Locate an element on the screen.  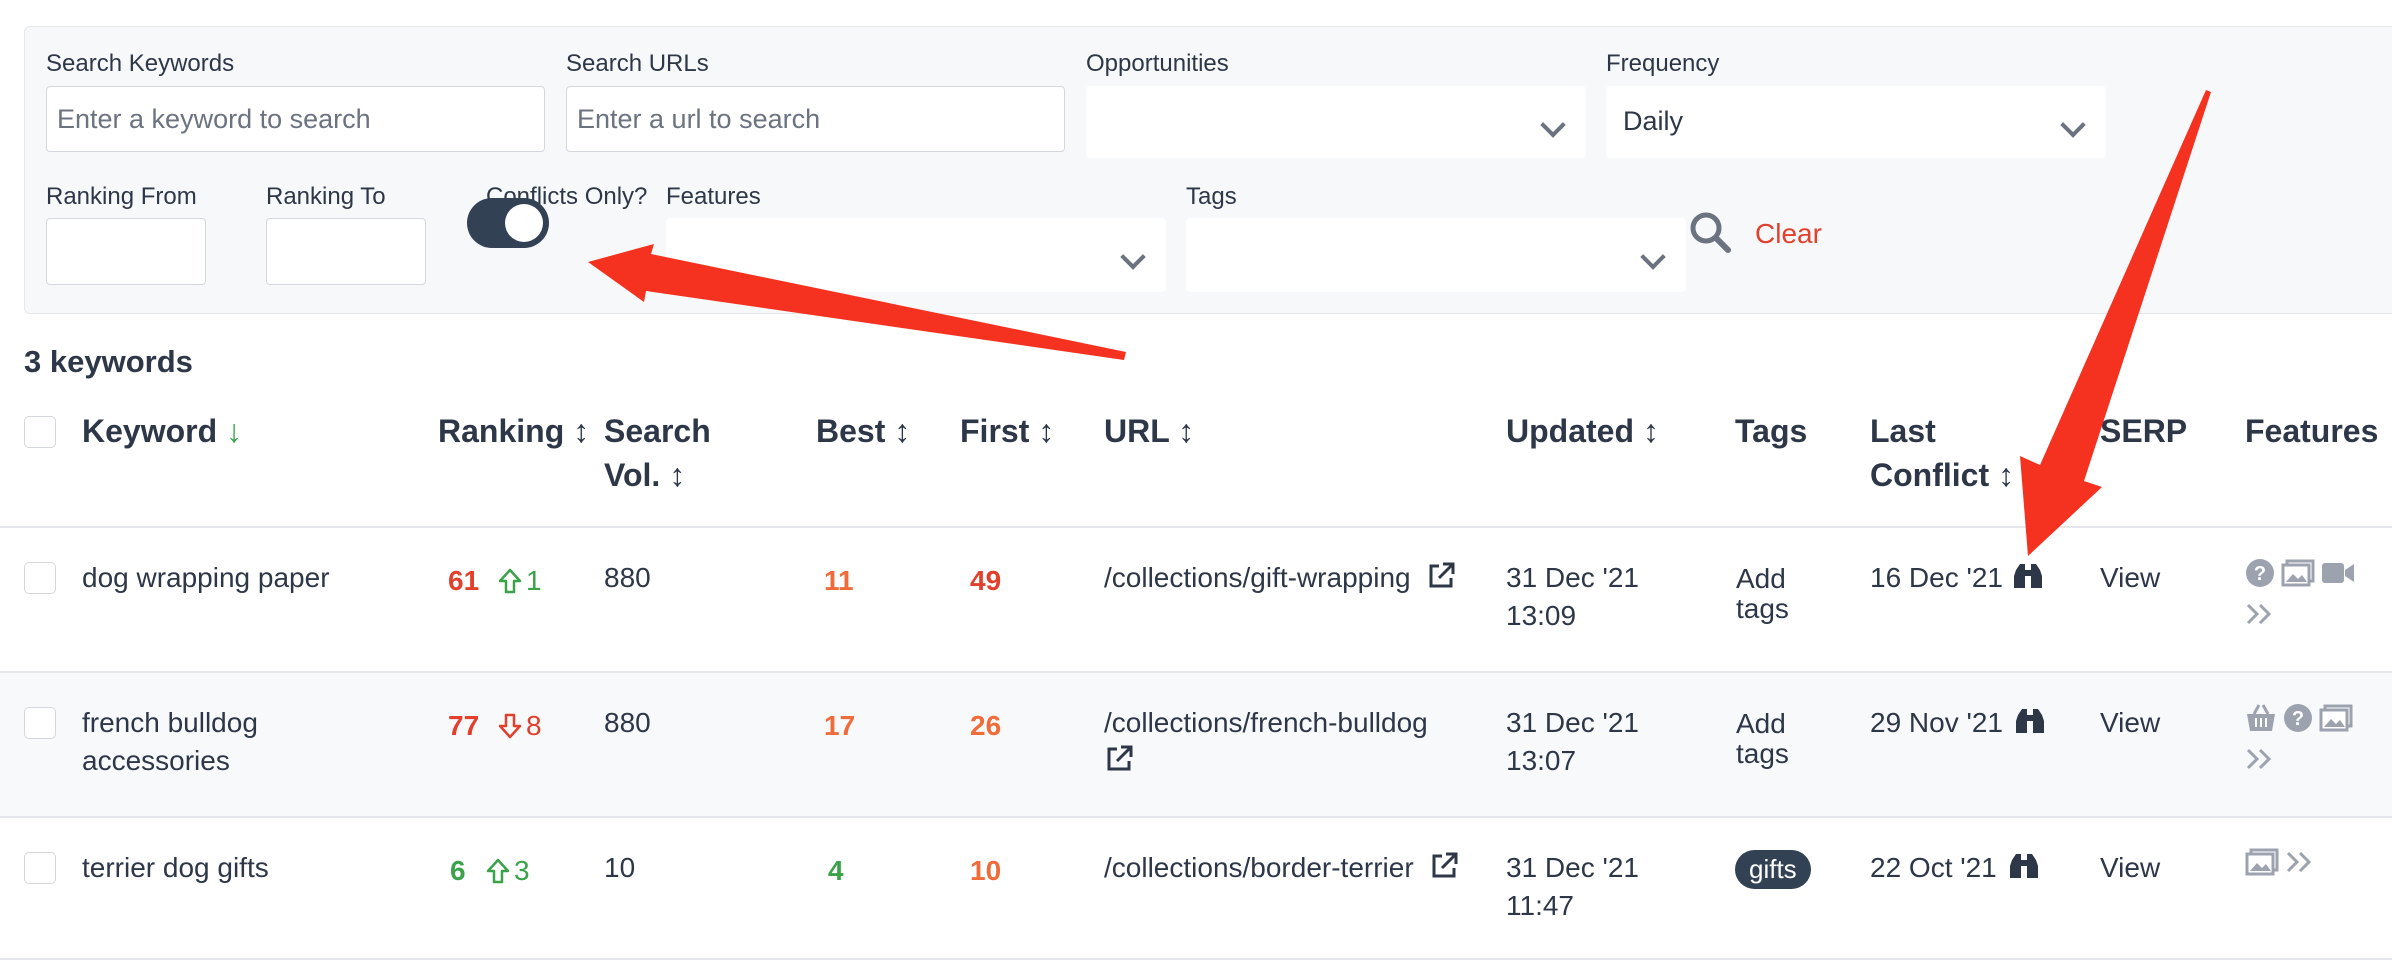
ranking-to-label: Ranking To is located at coordinates (326, 196).